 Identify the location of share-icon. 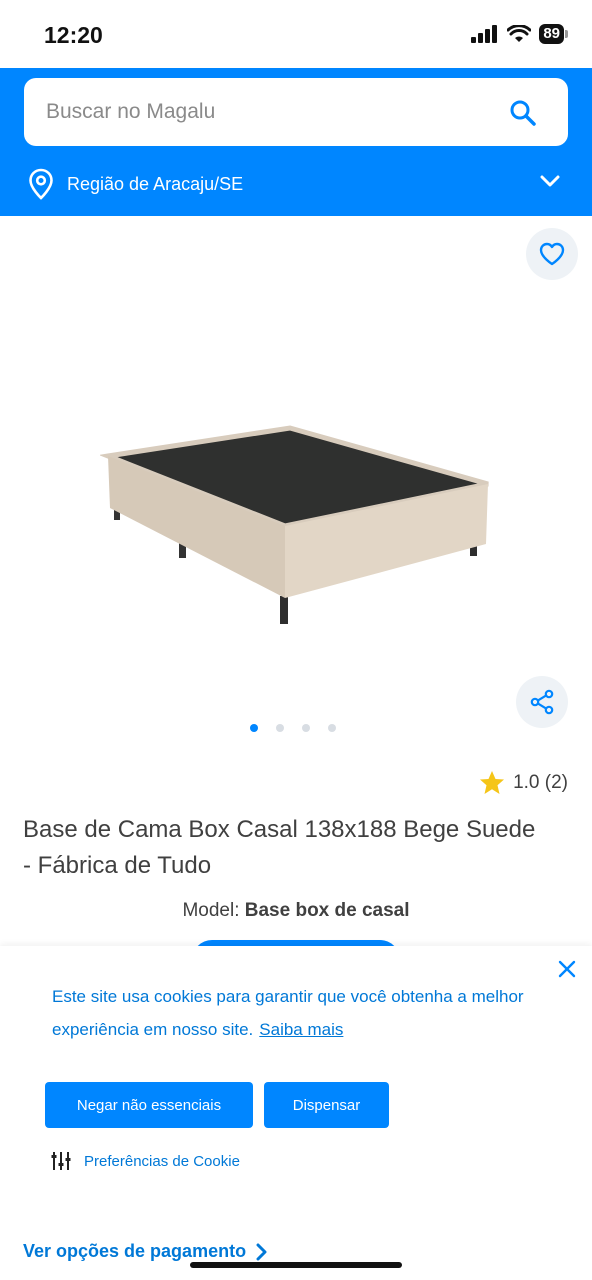
(542, 702).